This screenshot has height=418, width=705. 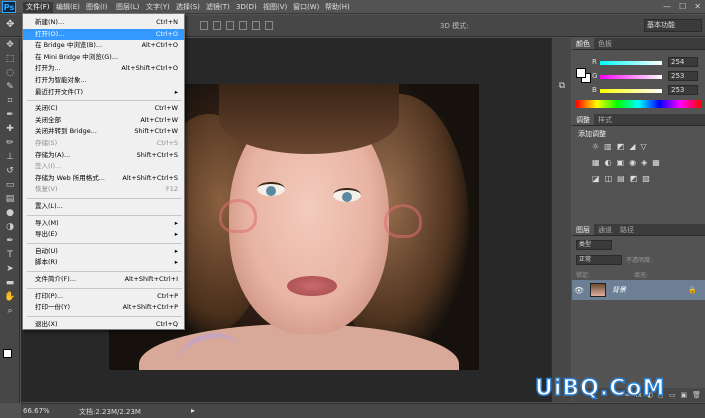 What do you see at coordinates (103, 68) in the screenshot?
I see `file-menu-item: 打开为... Alt+Shift+Ctrl+O` at bounding box center [103, 68].